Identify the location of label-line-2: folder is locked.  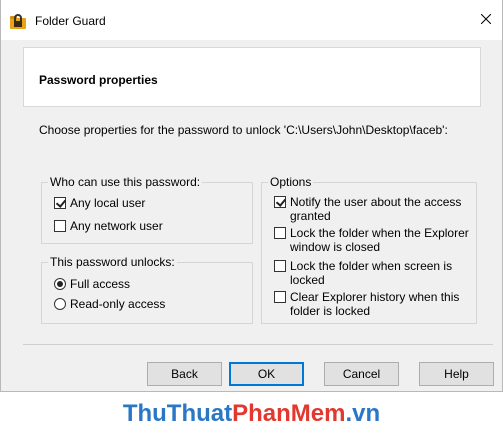
(330, 311).